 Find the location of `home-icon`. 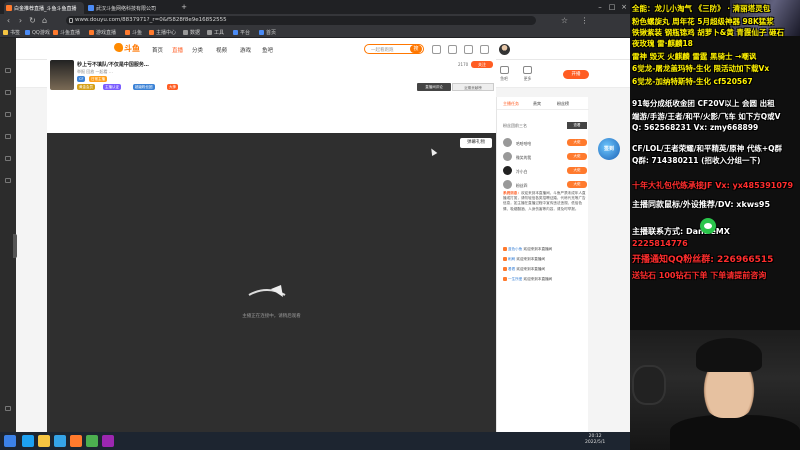

home-icon is located at coordinates (8, 70).